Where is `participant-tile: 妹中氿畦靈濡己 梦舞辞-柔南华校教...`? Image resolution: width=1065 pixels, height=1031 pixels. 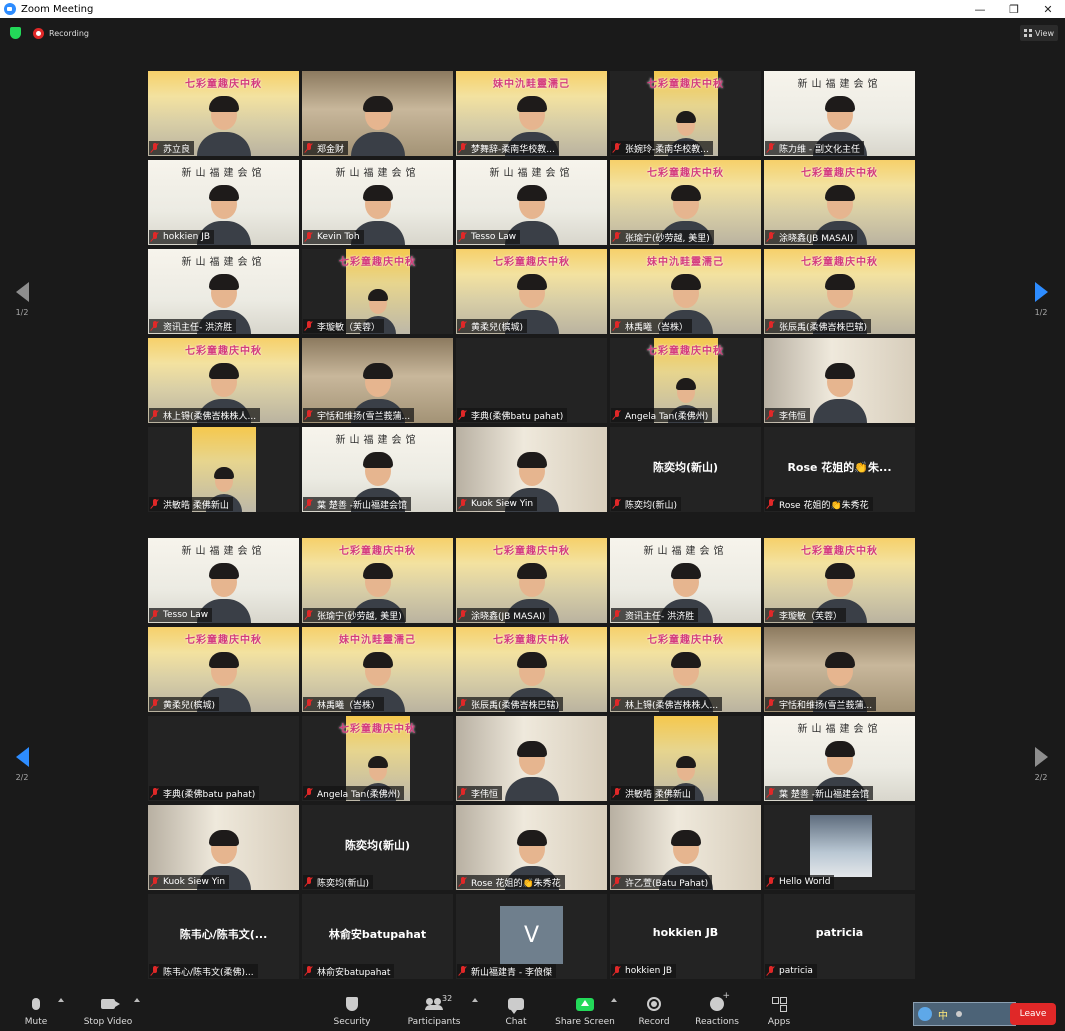 participant-tile: 妹中氿畦靈濡己 梦舞辞-柔南华校教... is located at coordinates (531, 113).